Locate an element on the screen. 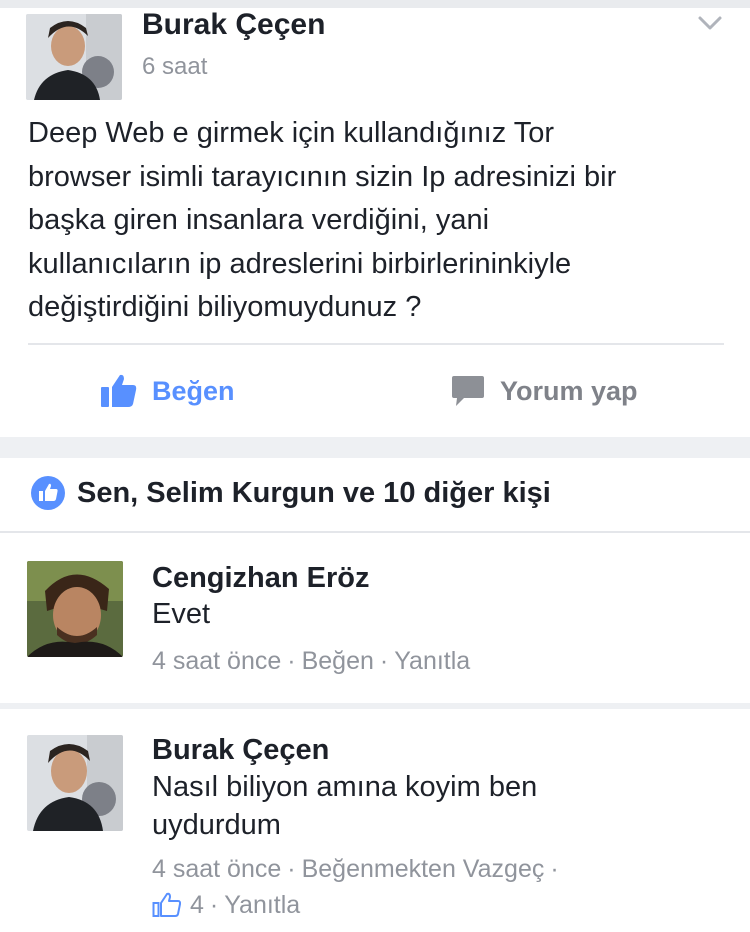  comment-text-line: Evet is located at coordinates (181, 614).